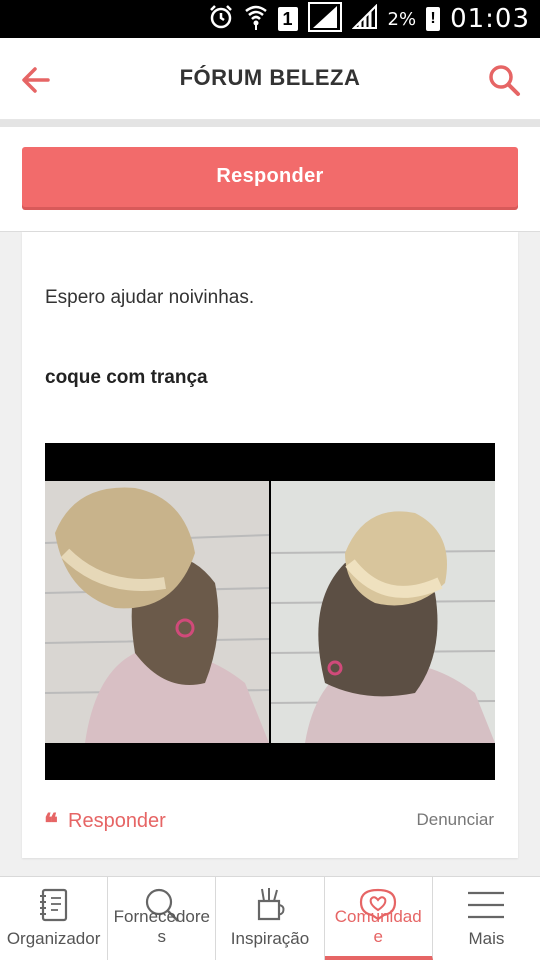 The image size is (540, 960). What do you see at coordinates (270, 938) in the screenshot?
I see `tab-label: Inspiração` at bounding box center [270, 938].